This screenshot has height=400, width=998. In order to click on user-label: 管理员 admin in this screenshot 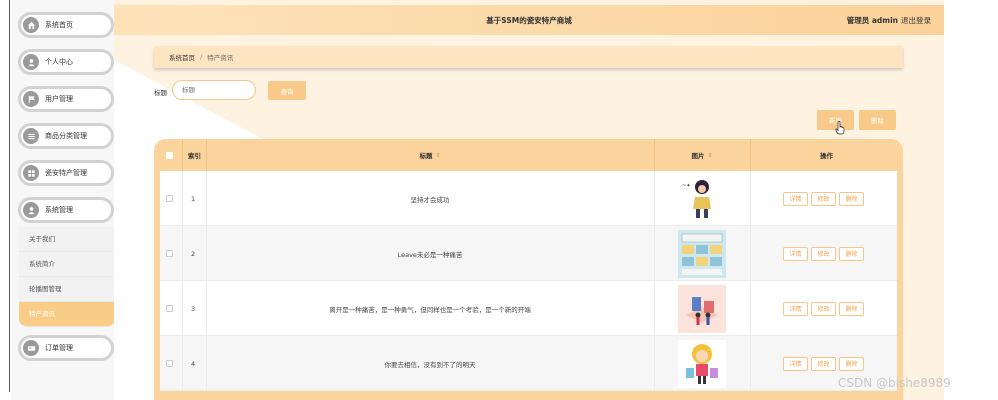, I will do `click(872, 20)`.